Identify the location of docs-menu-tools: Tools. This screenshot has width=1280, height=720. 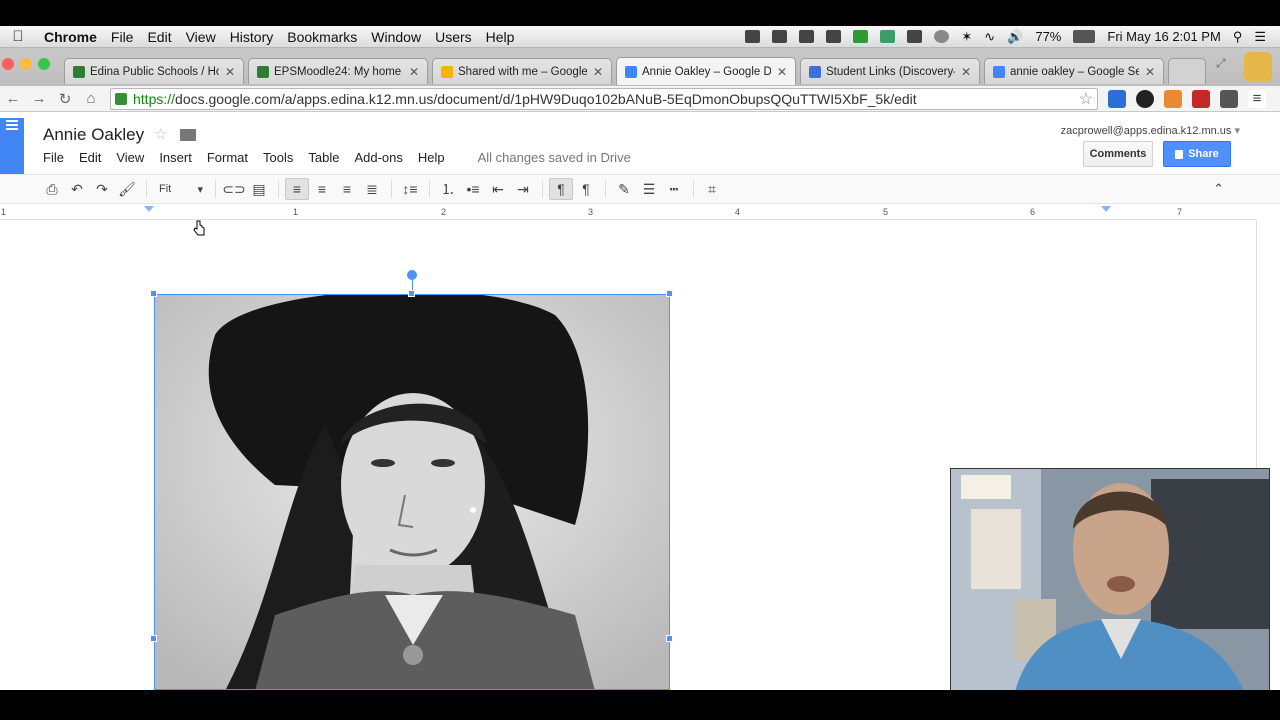
(278, 157).